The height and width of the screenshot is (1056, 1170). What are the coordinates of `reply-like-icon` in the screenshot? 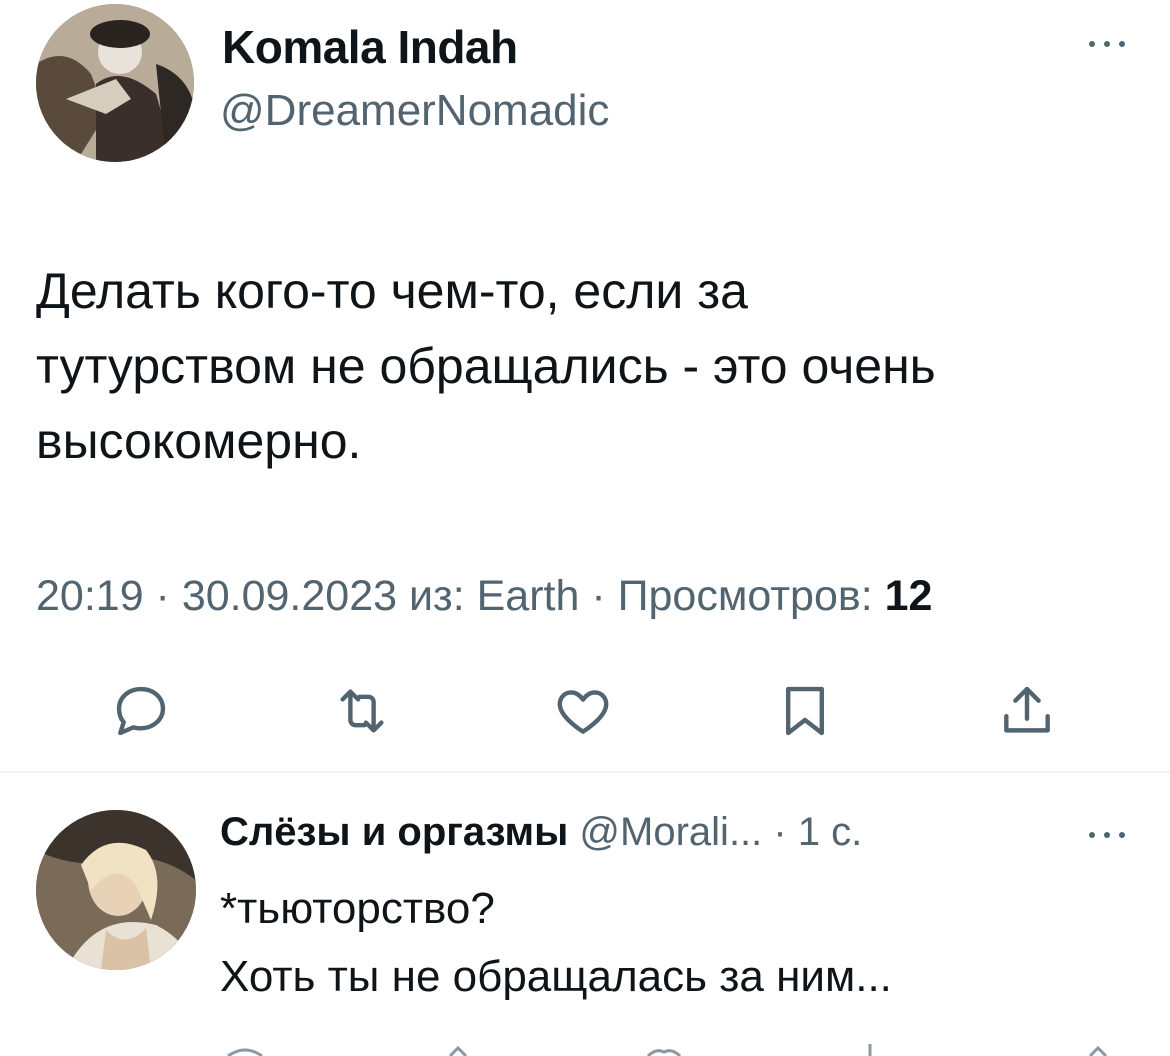 It's located at (664, 1052).